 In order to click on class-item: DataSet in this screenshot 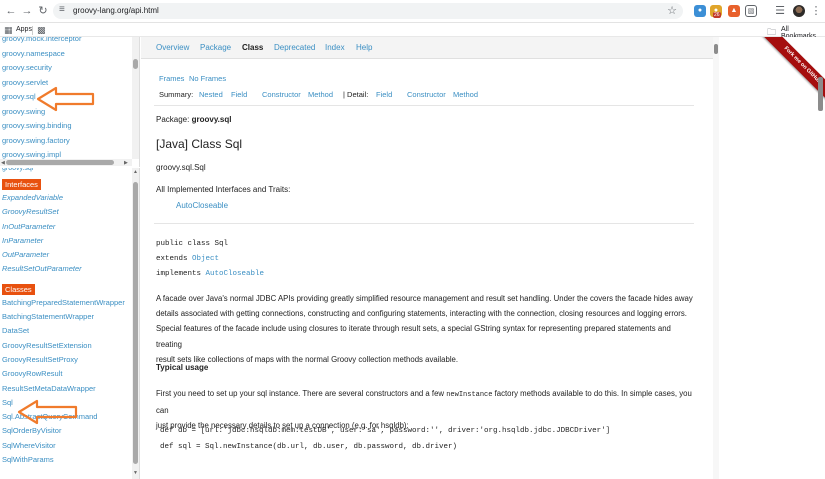, I will do `click(67, 333)`.